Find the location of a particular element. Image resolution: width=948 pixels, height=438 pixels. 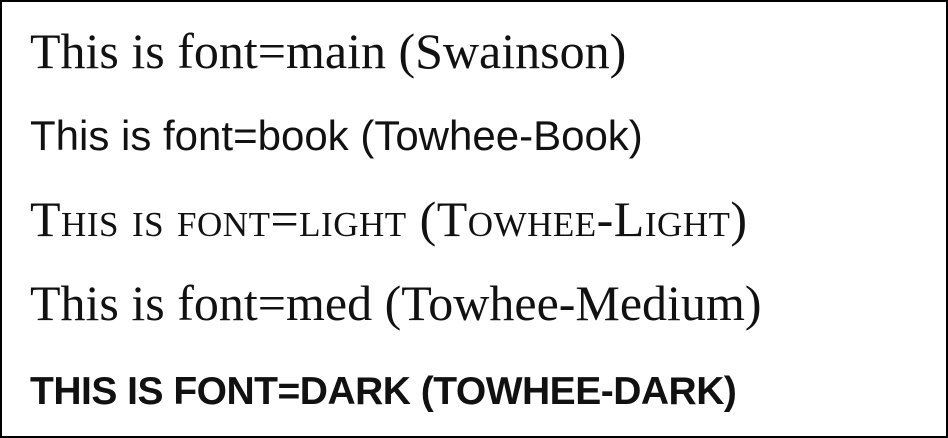

font-sample-light: This is font=light (Towhee-Light) is located at coordinates (389, 219).